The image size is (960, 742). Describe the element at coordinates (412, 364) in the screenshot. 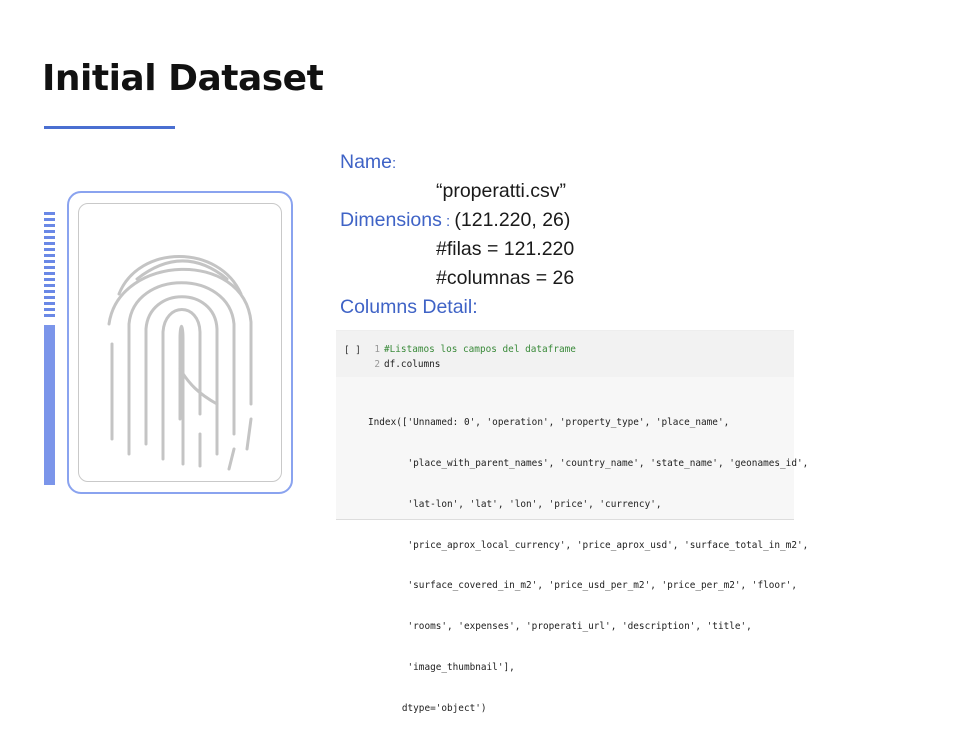

I see `code-statement: df.columns` at that location.